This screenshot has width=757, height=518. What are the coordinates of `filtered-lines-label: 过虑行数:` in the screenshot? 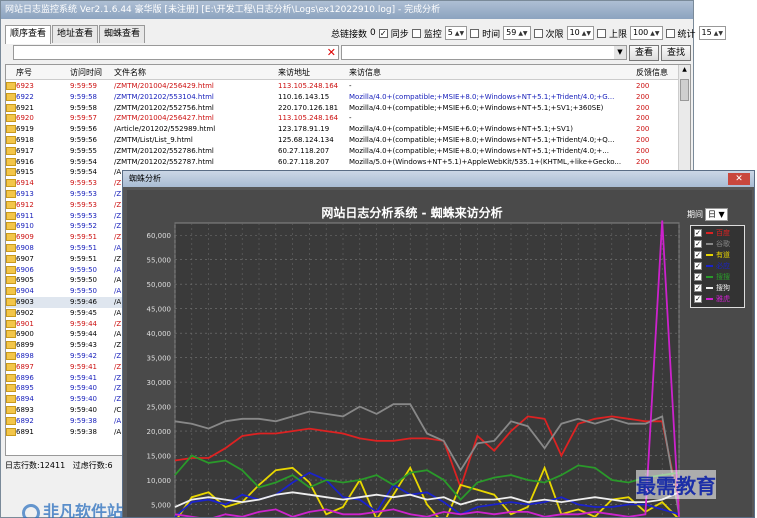 It's located at (90, 465).